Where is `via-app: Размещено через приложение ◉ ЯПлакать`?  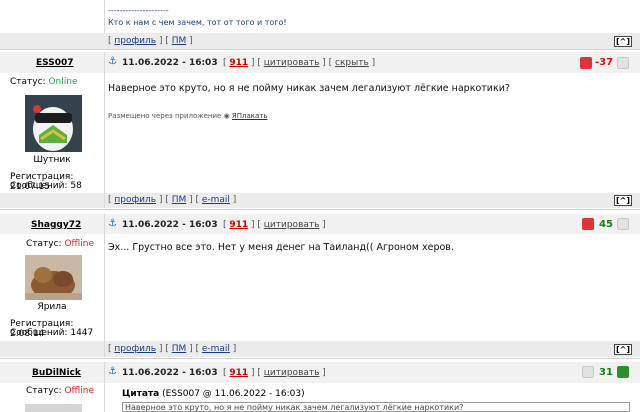 via-app: Размещено через приложение ◉ ЯПлакать is located at coordinates (188, 116).